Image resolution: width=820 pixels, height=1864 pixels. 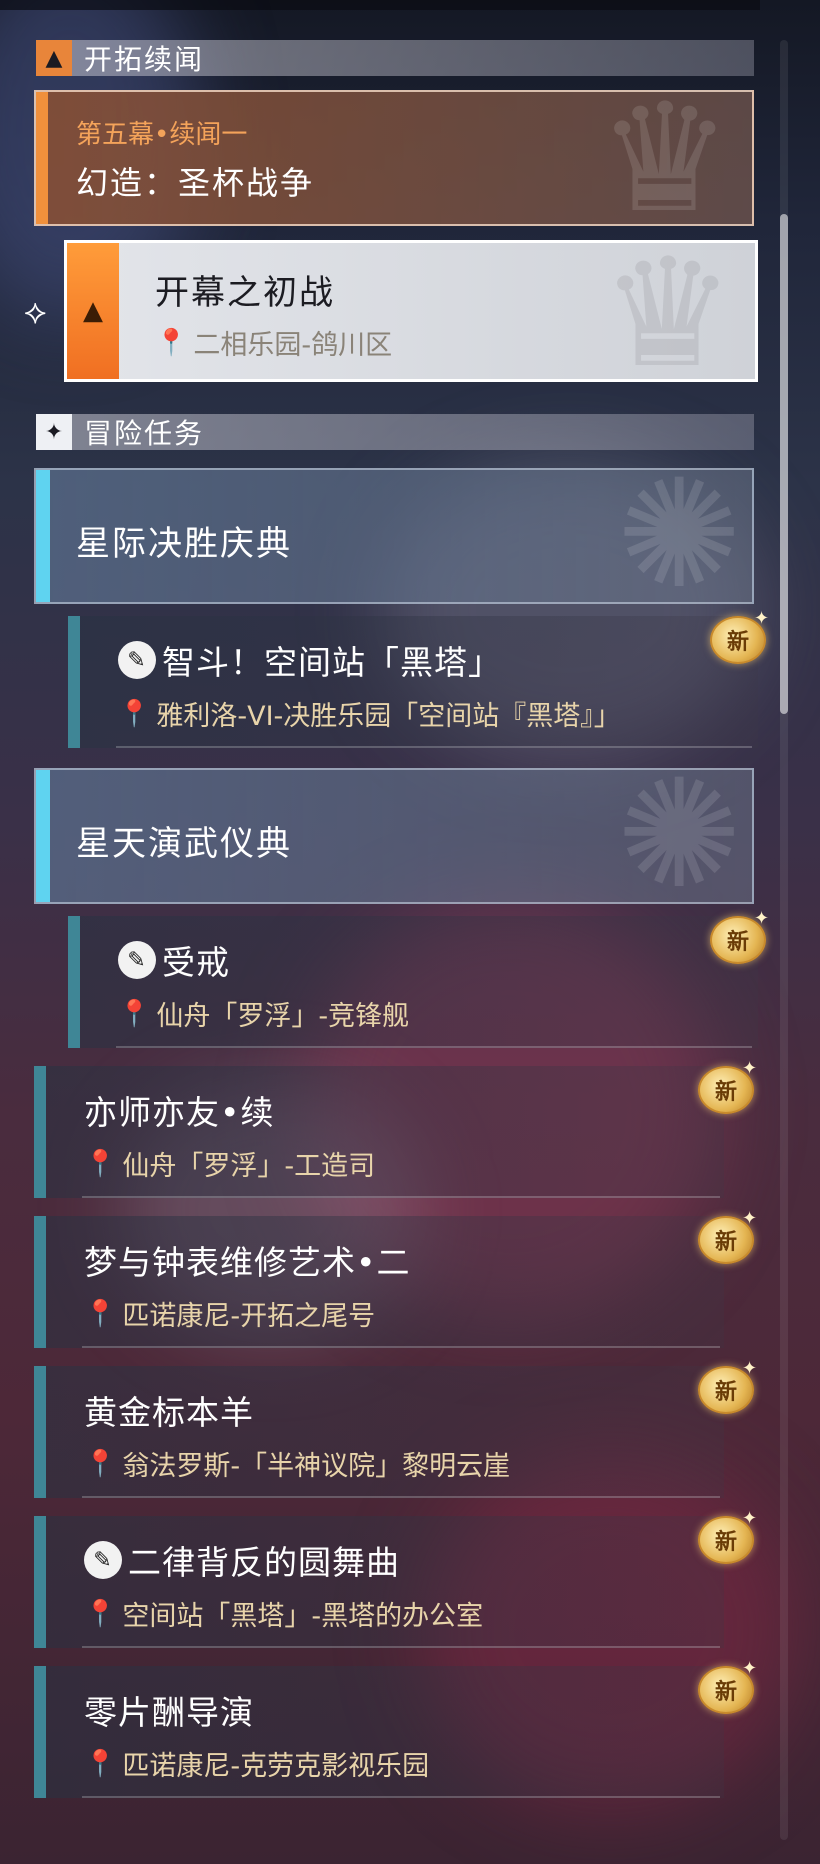 I want to click on quest-location: 📍 空间站「黑塔」-黑塔的办公室, so click(x=283, y=1613).